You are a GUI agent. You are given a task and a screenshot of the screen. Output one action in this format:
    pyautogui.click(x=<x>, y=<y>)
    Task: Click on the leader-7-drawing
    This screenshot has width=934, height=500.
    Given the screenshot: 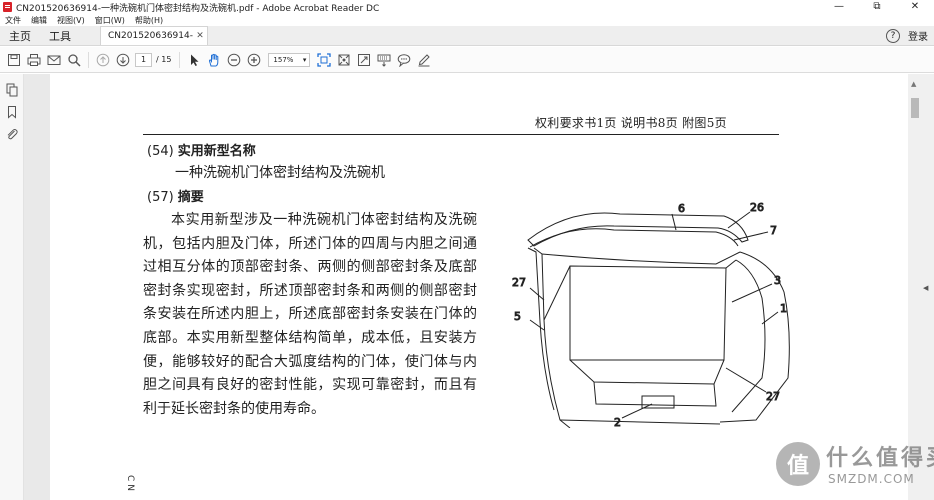 What is the action you would take?
    pyautogui.click(x=751, y=236)
    